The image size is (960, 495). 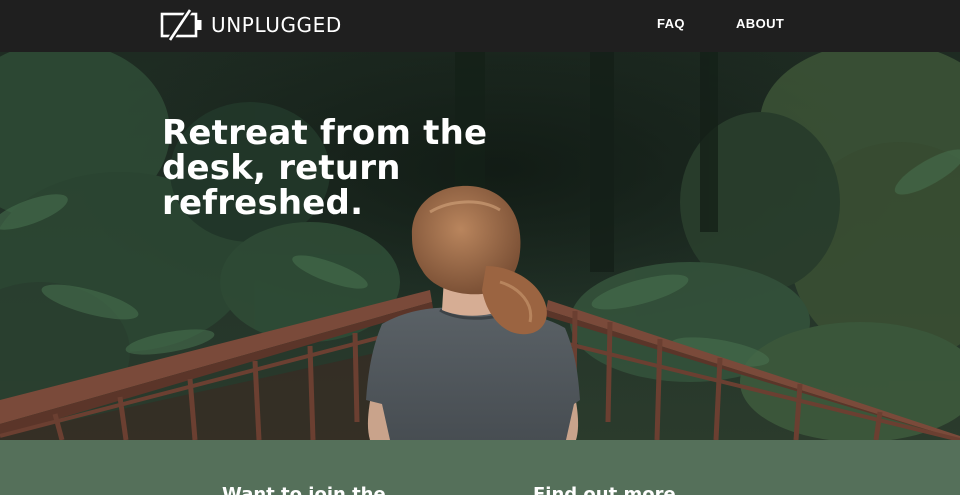 What do you see at coordinates (760, 23) in the screenshot?
I see `nav-about-link: ABOUT` at bounding box center [760, 23].